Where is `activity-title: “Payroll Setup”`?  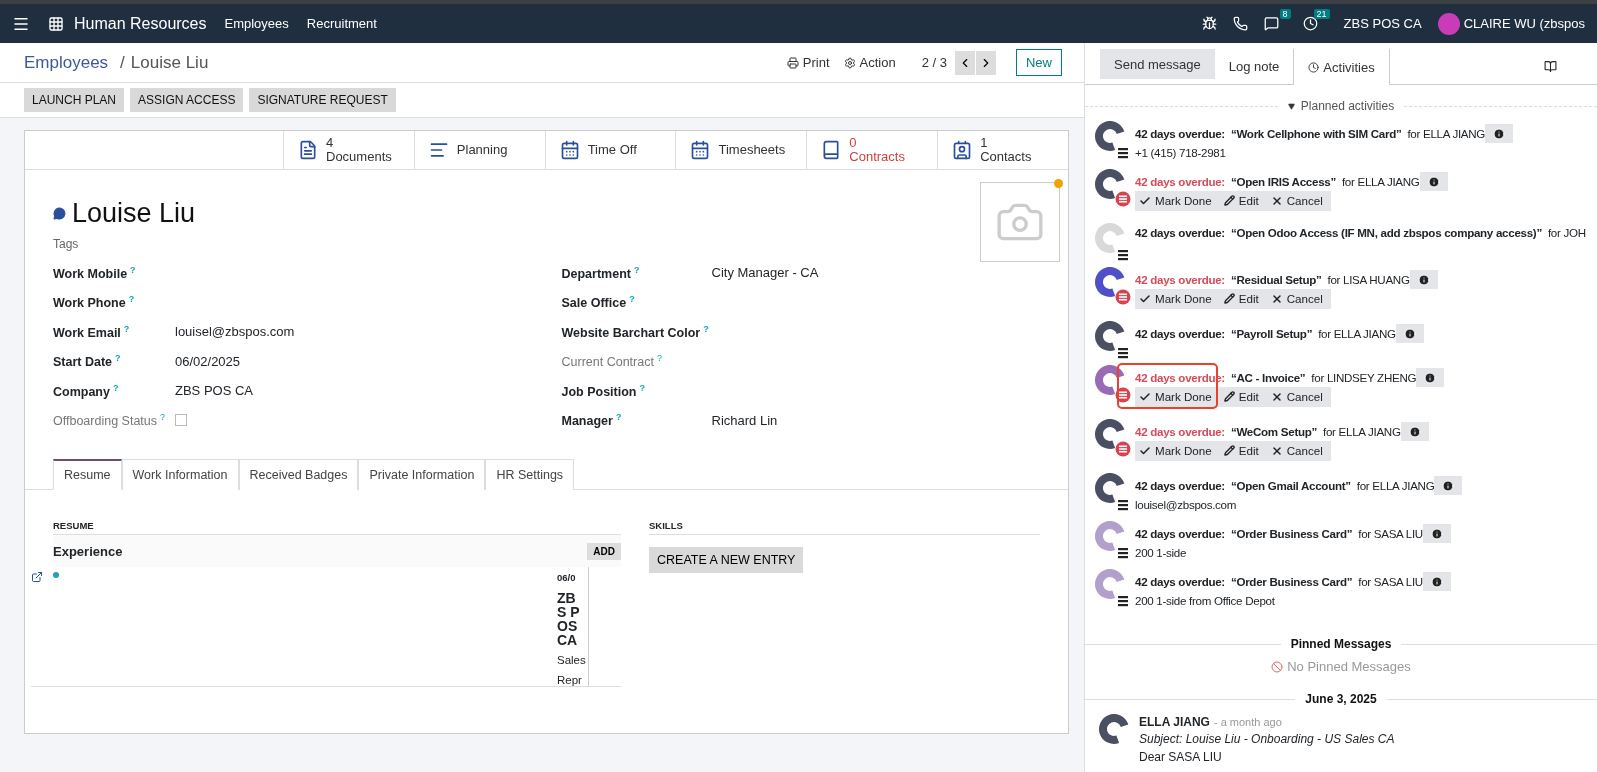
activity-title: “Payroll Setup” is located at coordinates (1271, 333).